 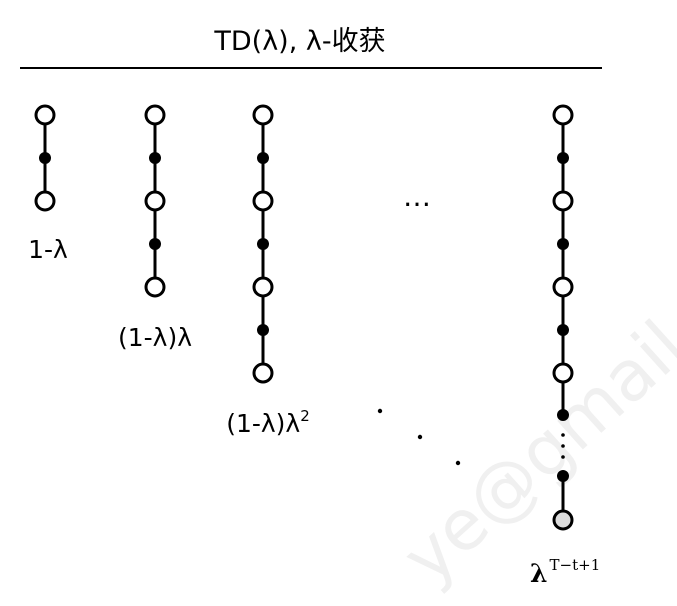 What do you see at coordinates (565, 572) in the screenshot?
I see `weight-label: λ T−t+1` at bounding box center [565, 572].